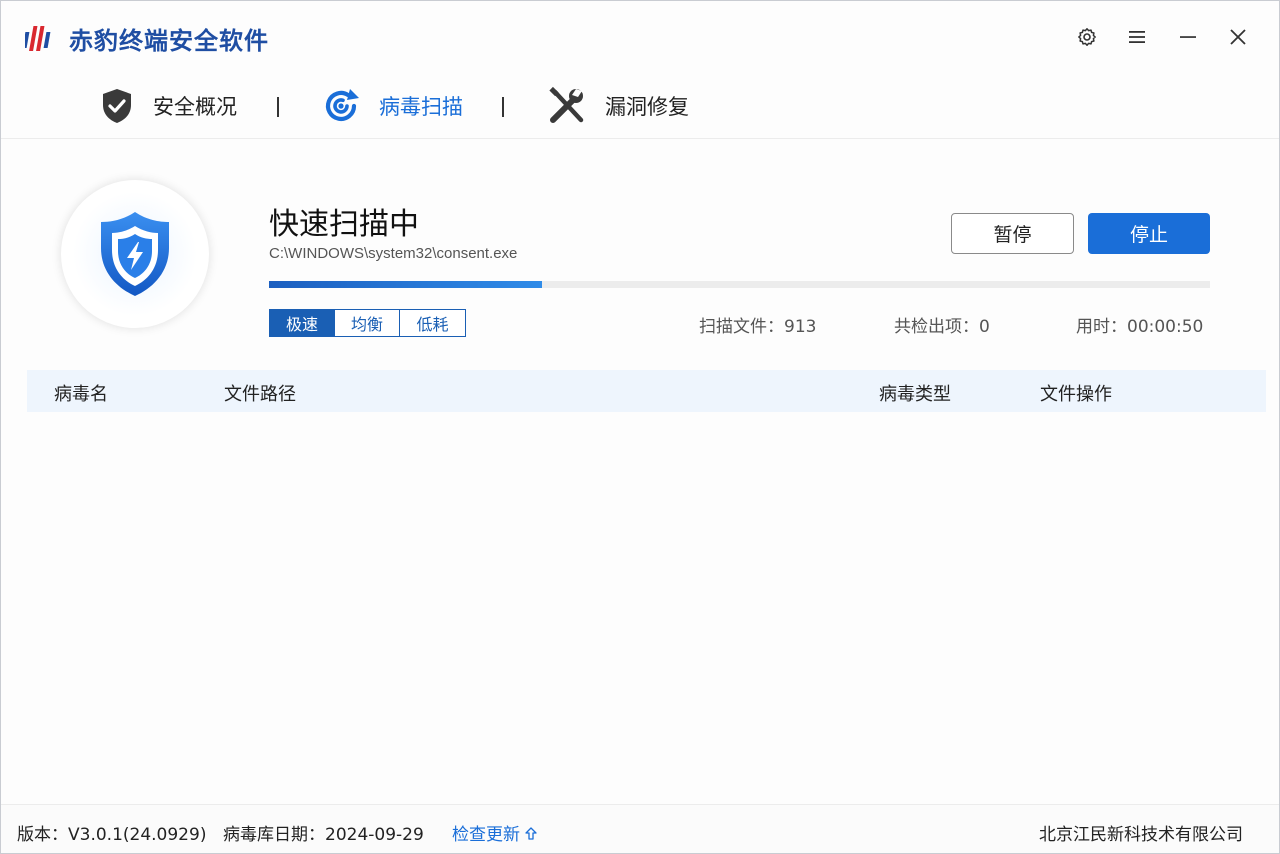 Image resolution: width=1280 pixels, height=854 pixels. I want to click on scan-status-emblem, so click(135, 254).